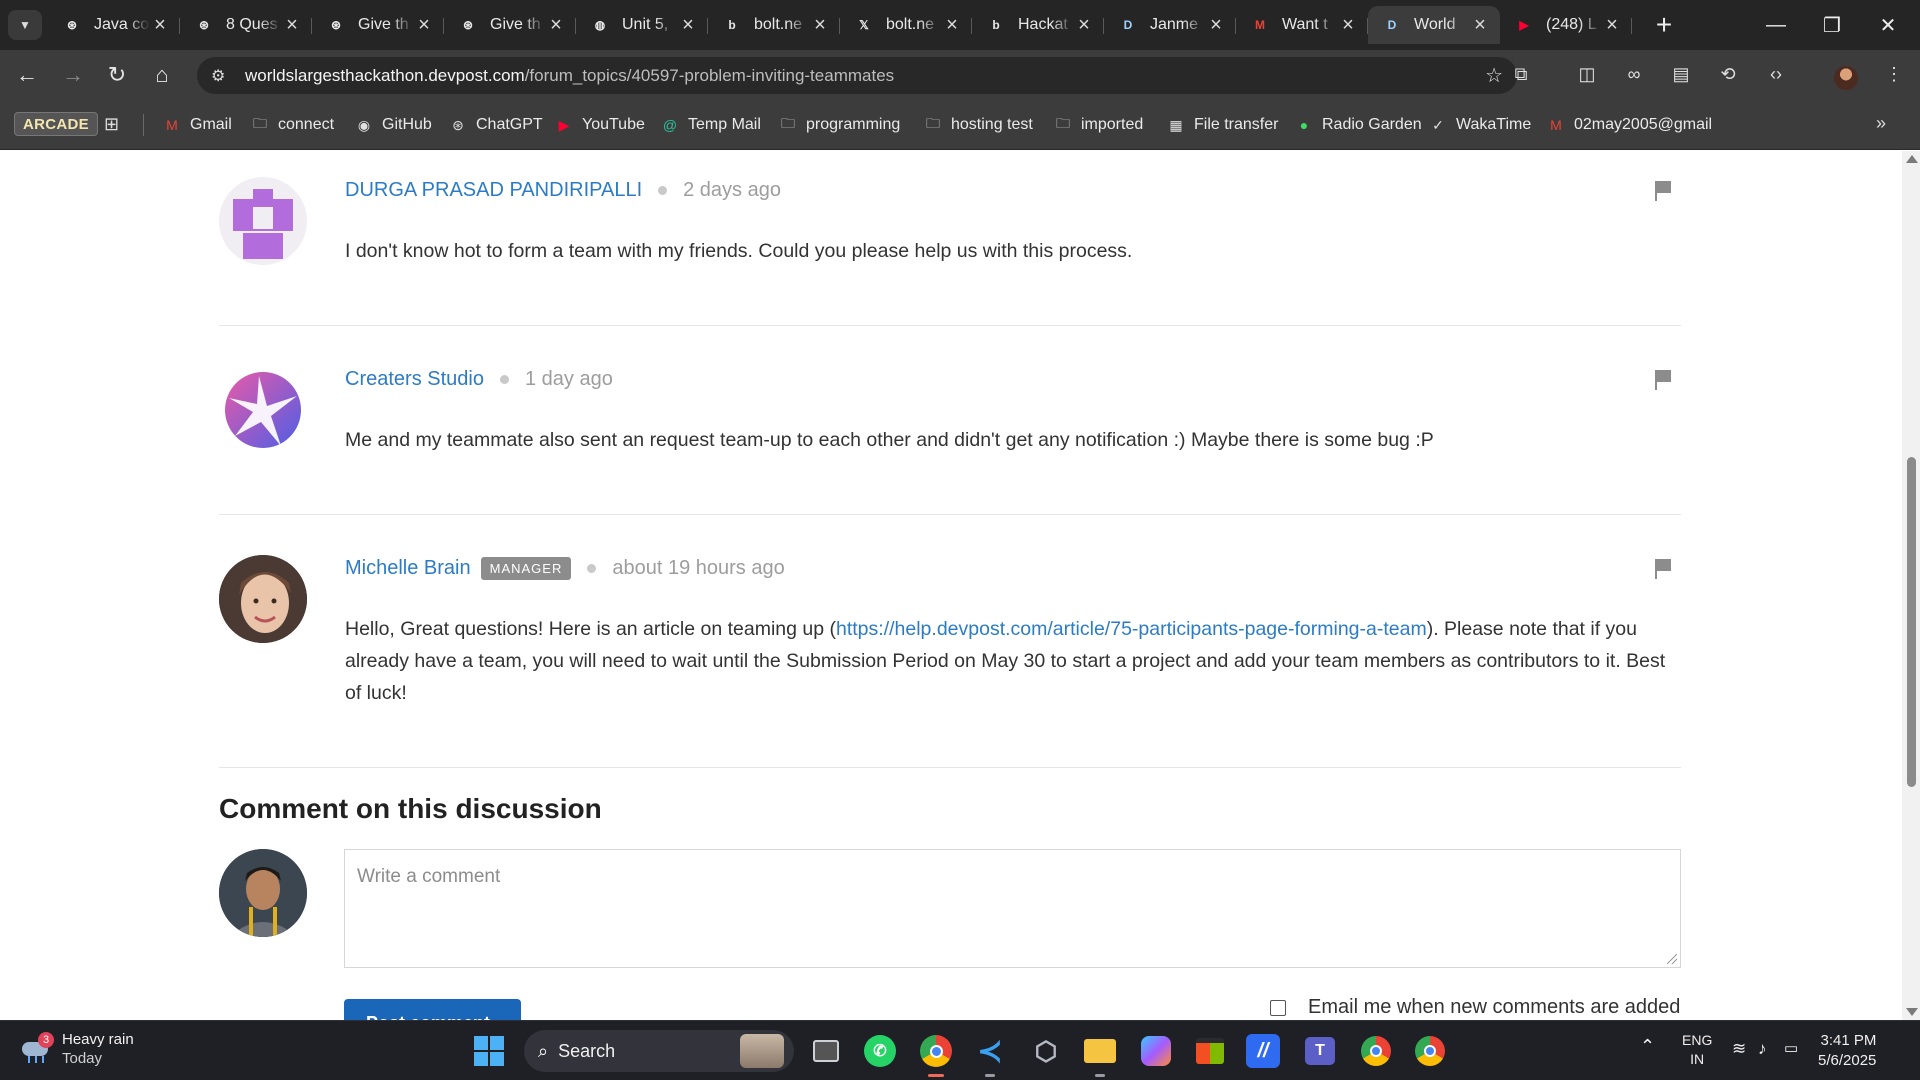  What do you see at coordinates (114, 25) in the screenshot?
I see `browser-tab: ⊛ Java co ×` at bounding box center [114, 25].